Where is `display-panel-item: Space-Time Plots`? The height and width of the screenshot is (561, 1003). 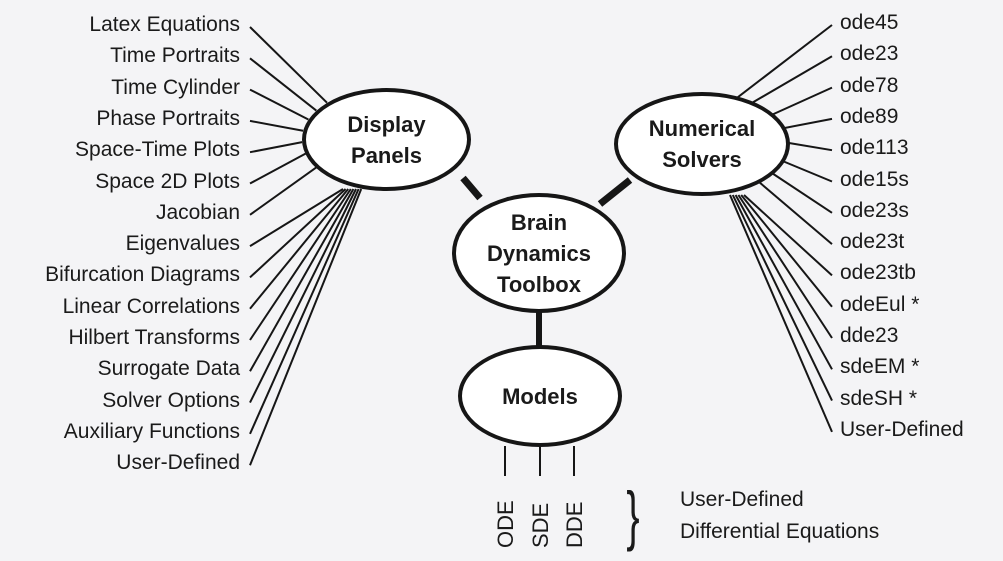
display-panel-item: Space-Time Plots is located at coordinates (157, 150).